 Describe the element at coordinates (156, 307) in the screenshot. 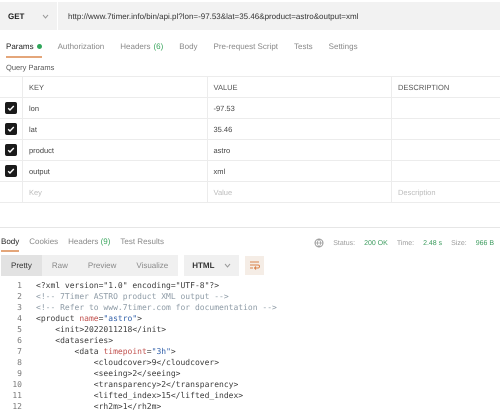

I see `code-line: <!-- Refer to www.7timer.com for documentation -->` at that location.